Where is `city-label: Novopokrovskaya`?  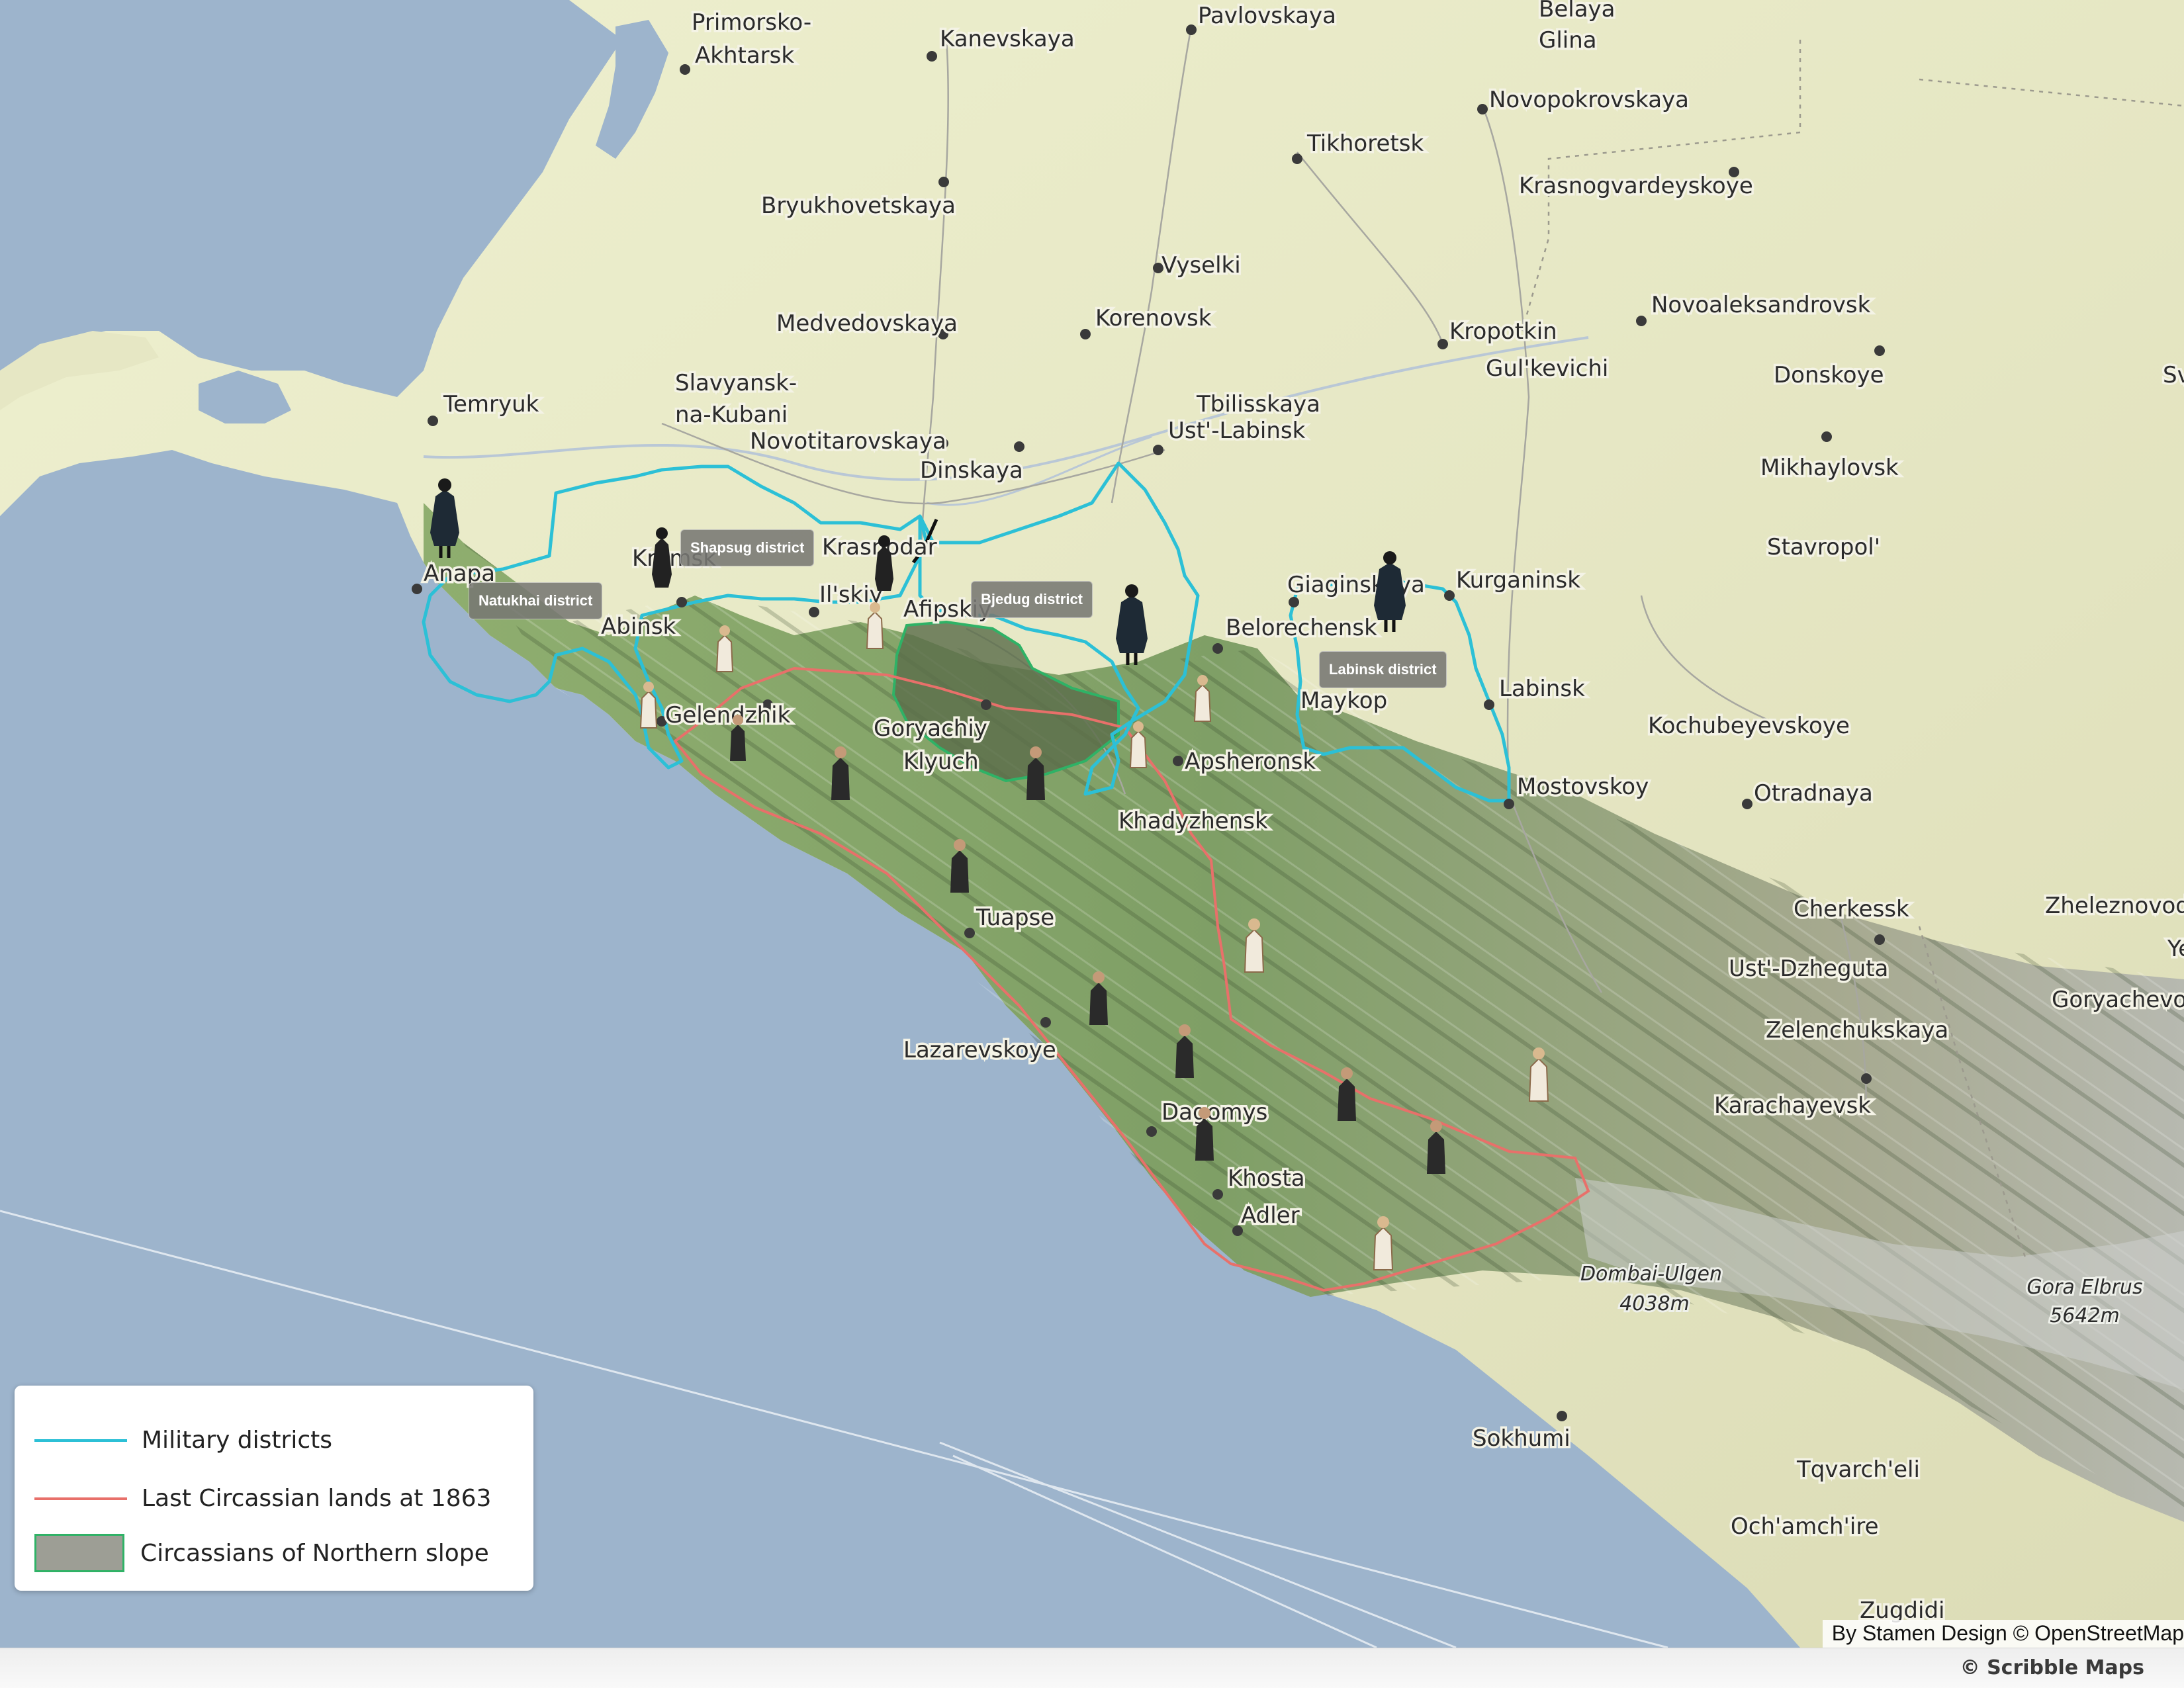
city-label: Novopokrovskaya is located at coordinates (1589, 100).